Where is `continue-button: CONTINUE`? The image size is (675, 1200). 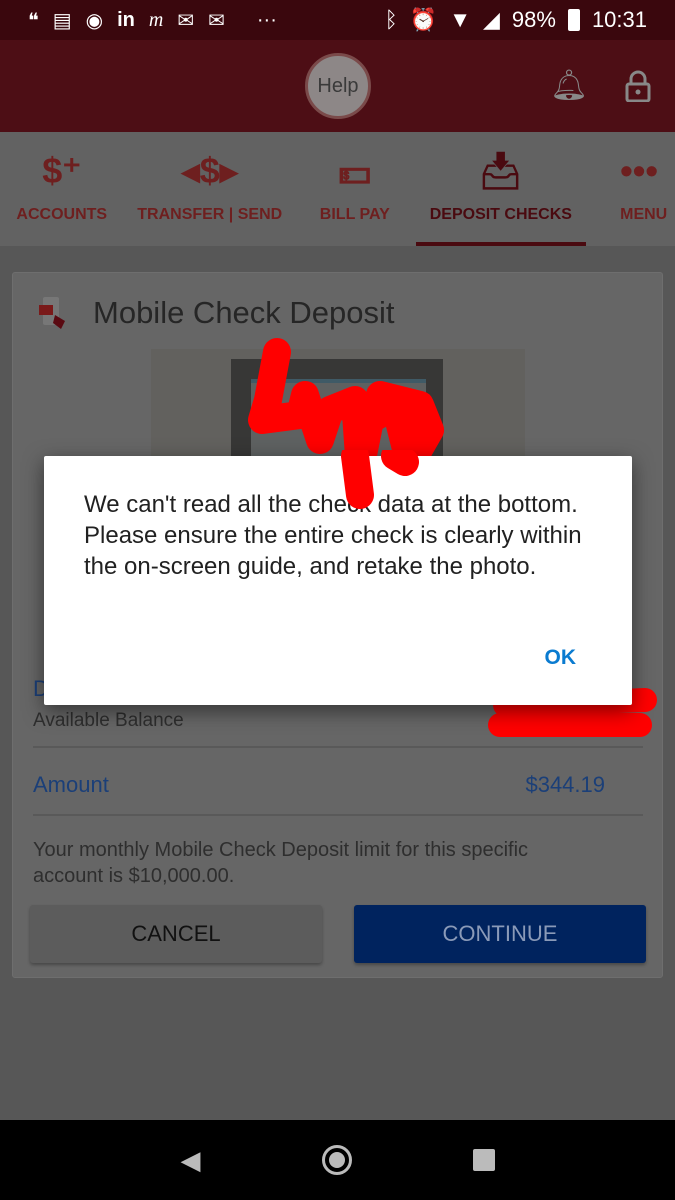
continue-button: CONTINUE is located at coordinates (500, 934).